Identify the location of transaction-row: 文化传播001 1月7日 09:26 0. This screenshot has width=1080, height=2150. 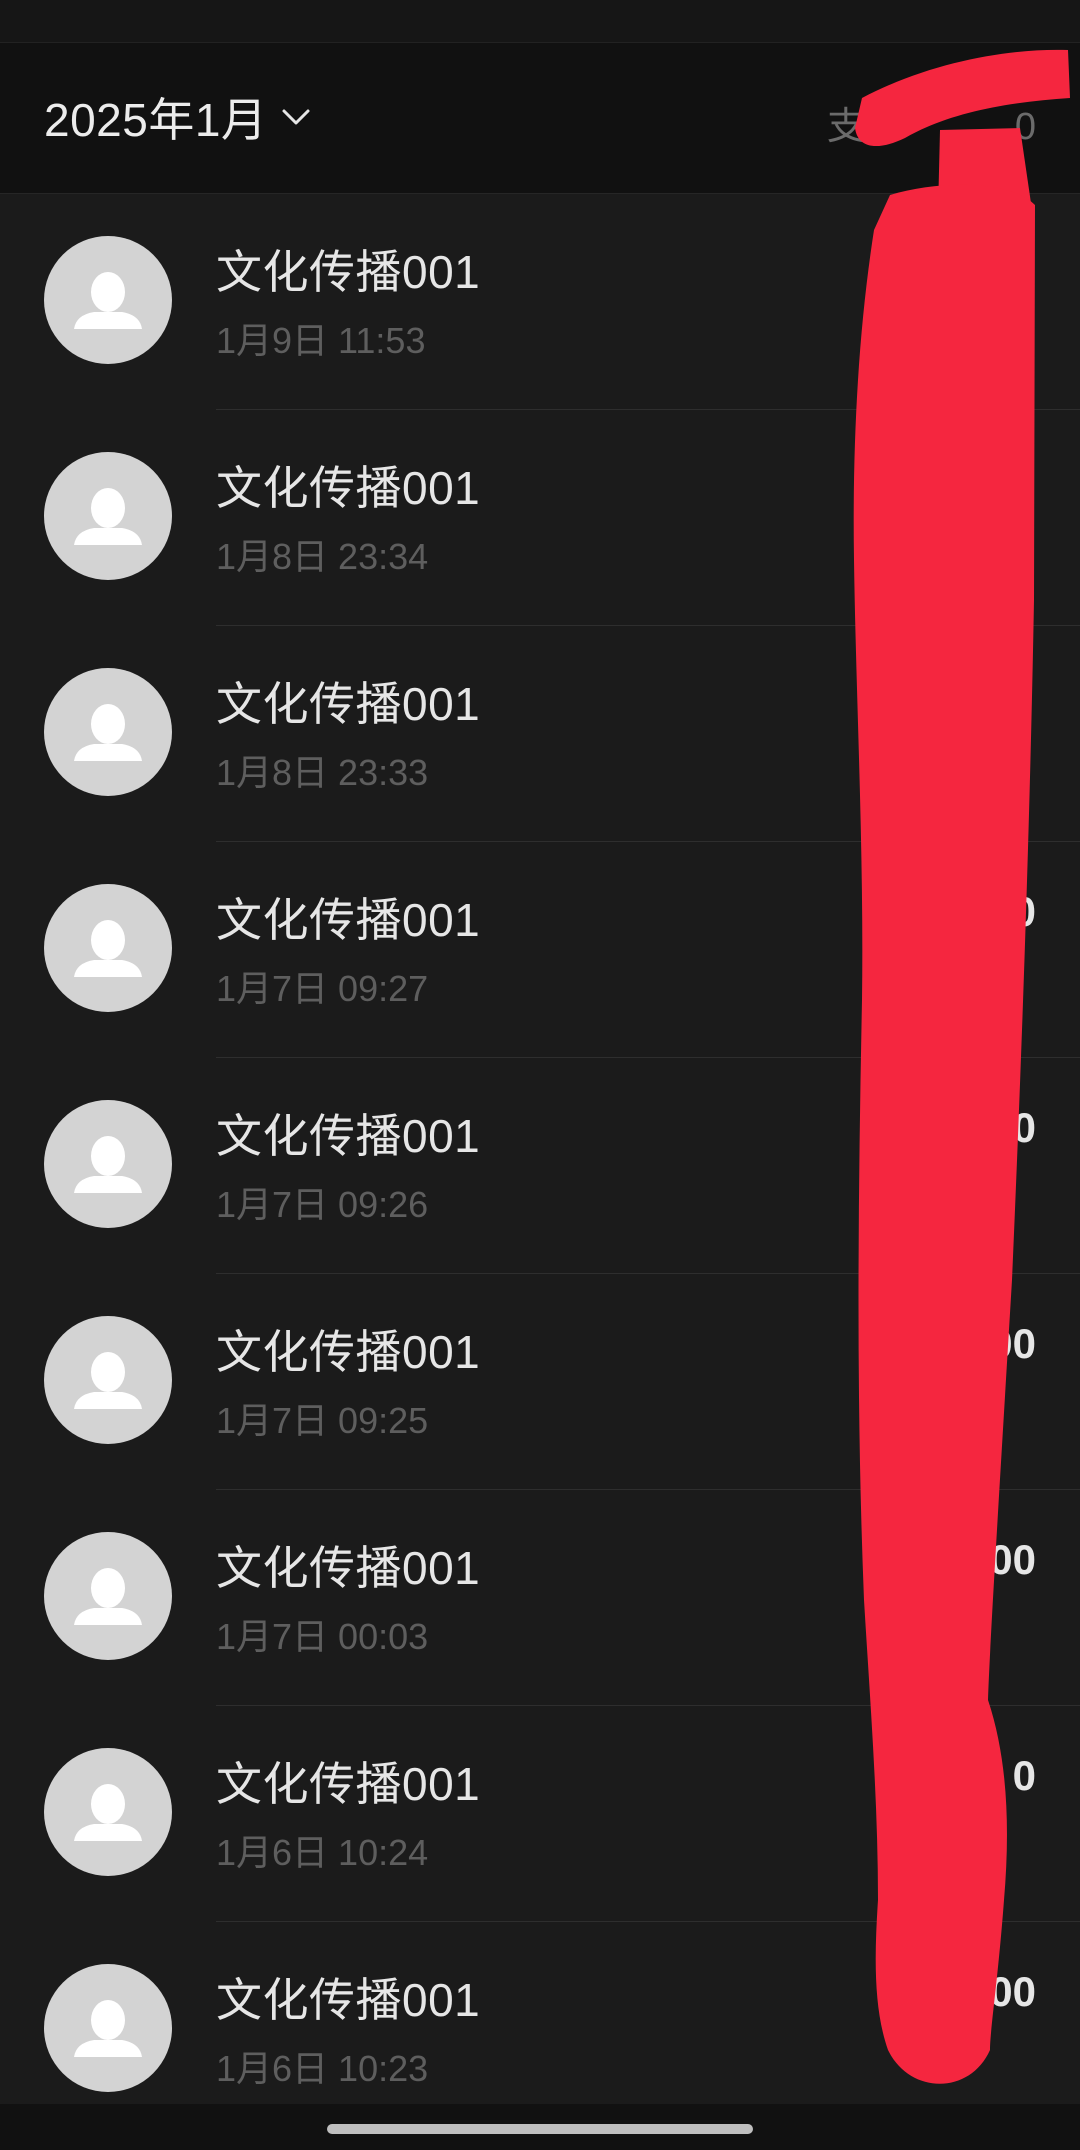
(540, 1166).